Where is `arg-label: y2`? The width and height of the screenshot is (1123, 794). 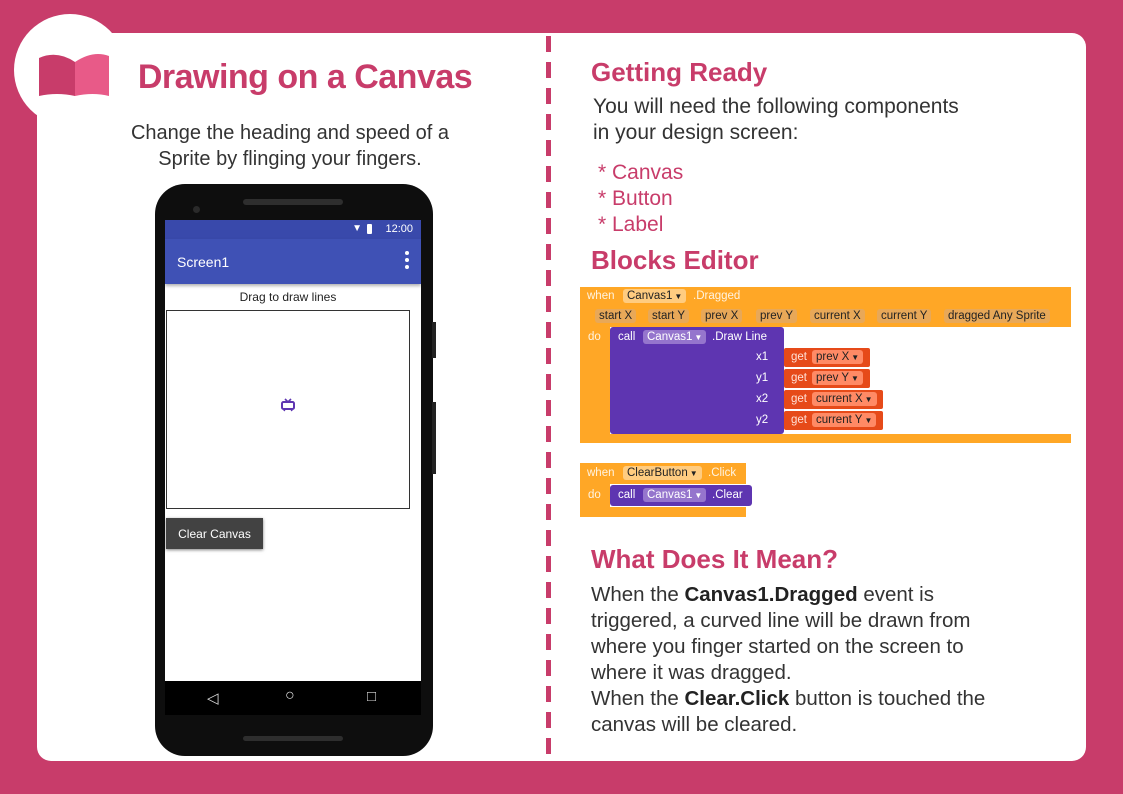 arg-label: y2 is located at coordinates (762, 420).